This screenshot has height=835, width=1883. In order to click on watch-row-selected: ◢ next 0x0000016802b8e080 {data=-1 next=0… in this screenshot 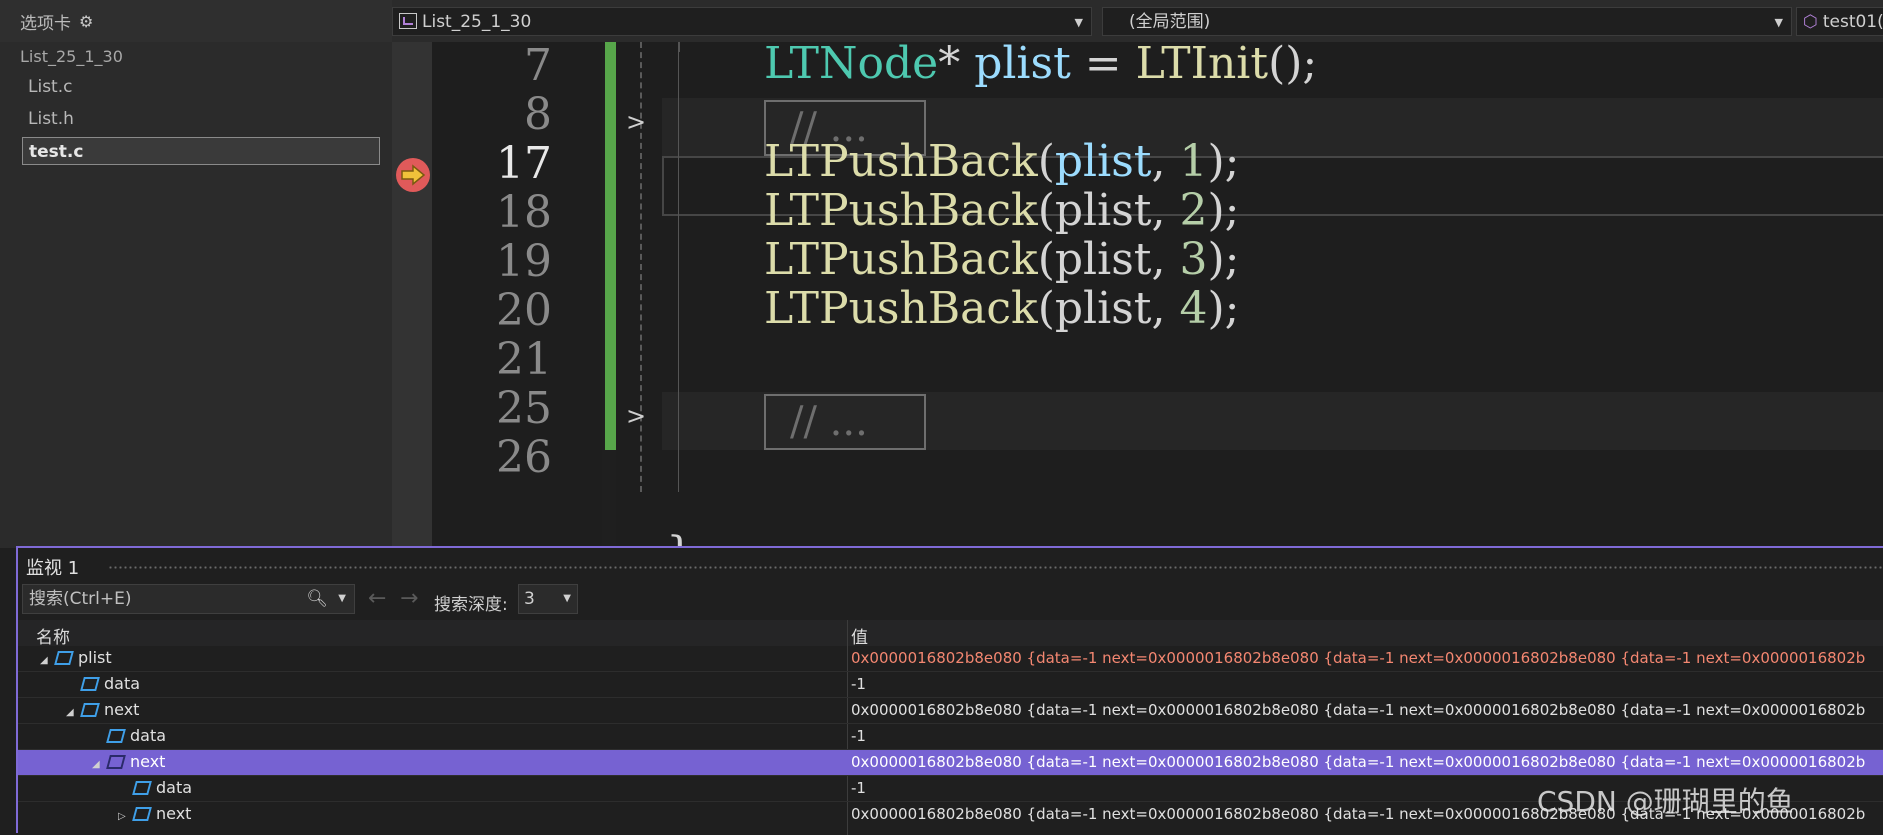, I will do `click(950, 763)`.